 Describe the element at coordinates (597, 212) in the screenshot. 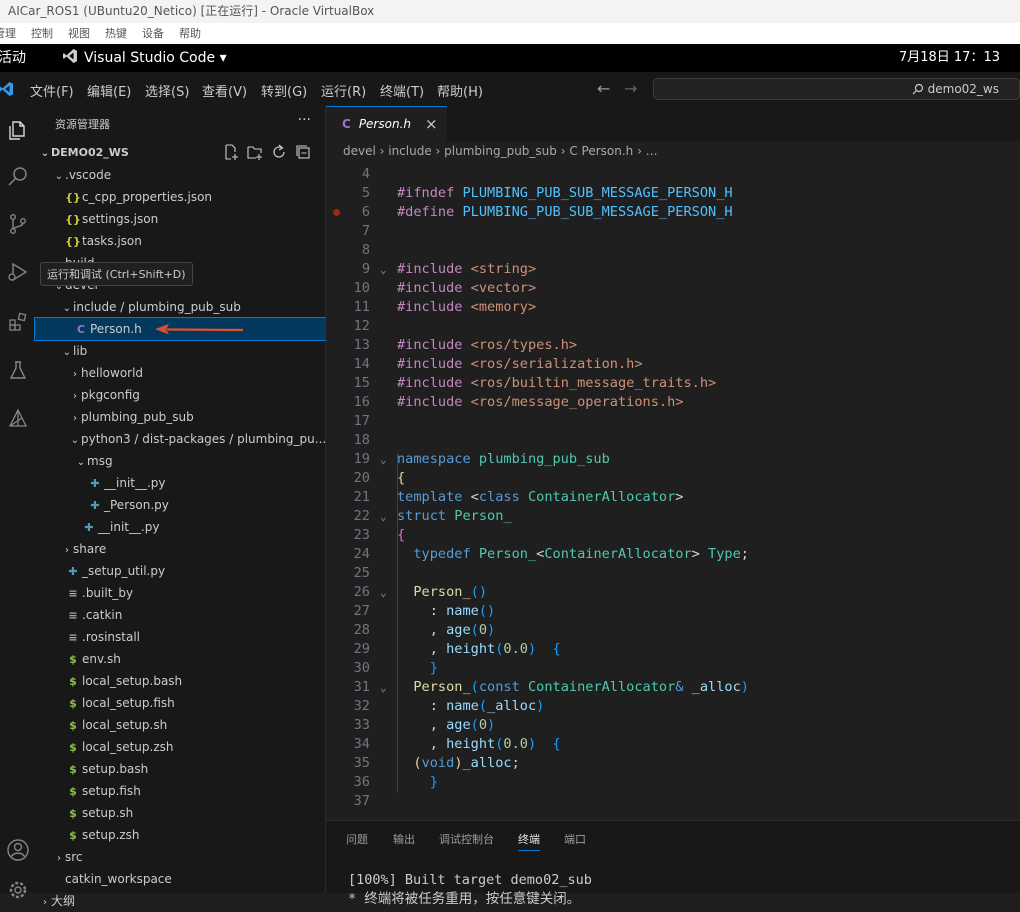

I see `code-token: PLUMBING_PUB_SUB_MESSAGE_PERSON_H` at that location.